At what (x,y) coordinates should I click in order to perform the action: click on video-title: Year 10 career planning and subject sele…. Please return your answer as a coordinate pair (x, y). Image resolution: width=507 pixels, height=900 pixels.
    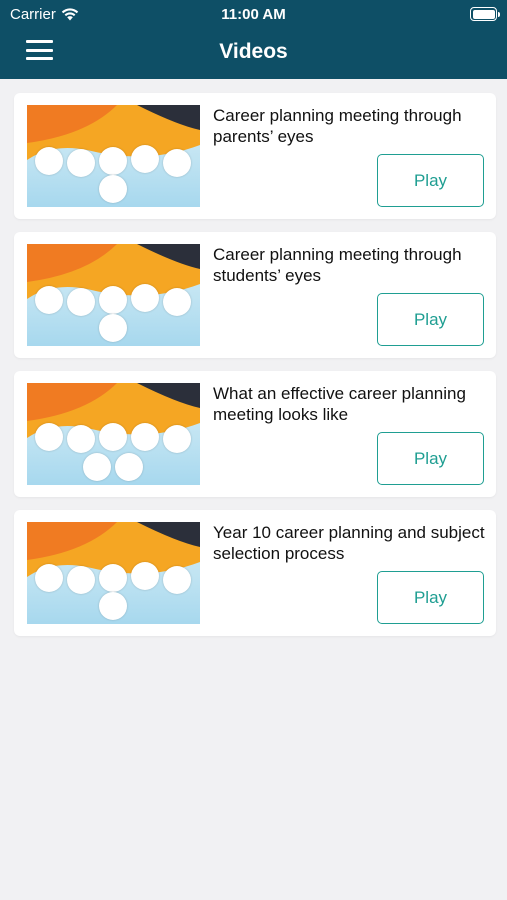
    Looking at the image, I should click on (349, 543).